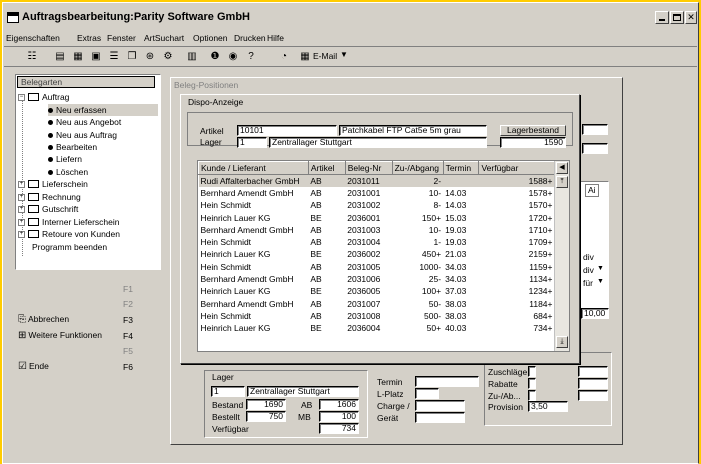  I want to click on ende-button: ☑ Ende, so click(33, 366).